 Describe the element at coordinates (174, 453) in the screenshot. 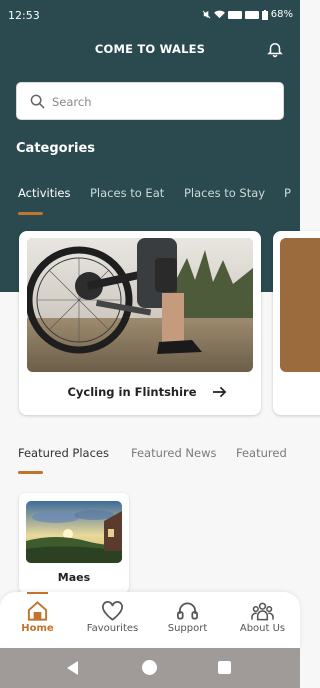

I see `tab-featured-news: Featured News` at that location.